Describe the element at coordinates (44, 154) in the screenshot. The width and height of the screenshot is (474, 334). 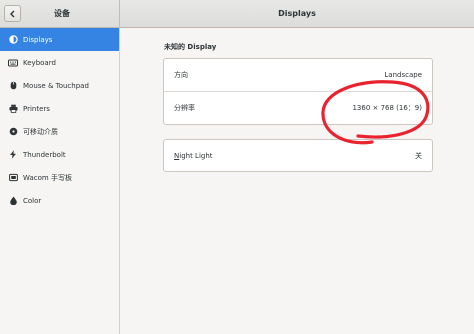
I see `sidebar-item-label: Thunderbolt` at that location.